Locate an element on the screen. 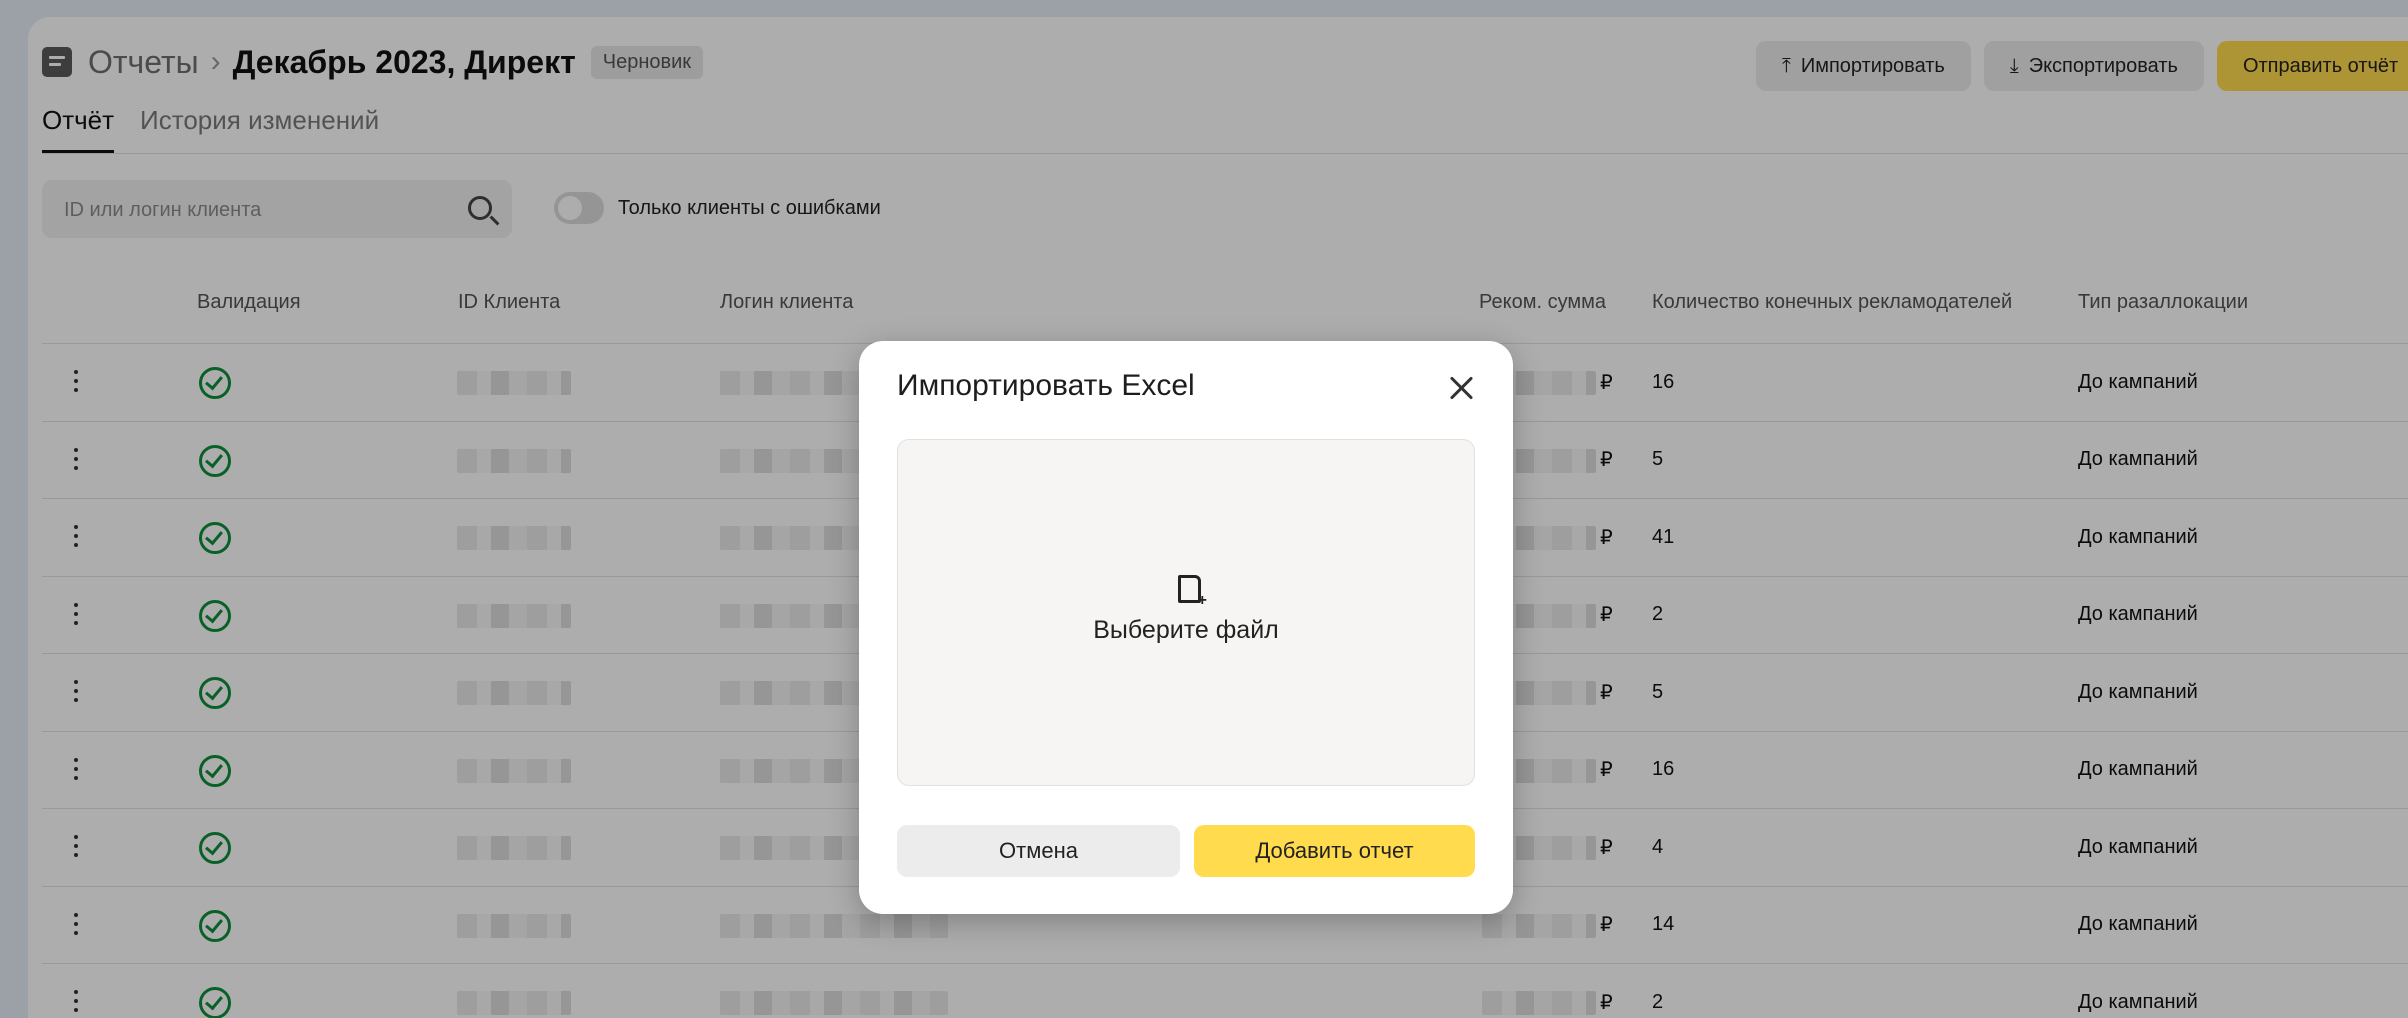 The width and height of the screenshot is (2408, 1018). dialog-title: Импортировать Excel is located at coordinates (1046, 385).